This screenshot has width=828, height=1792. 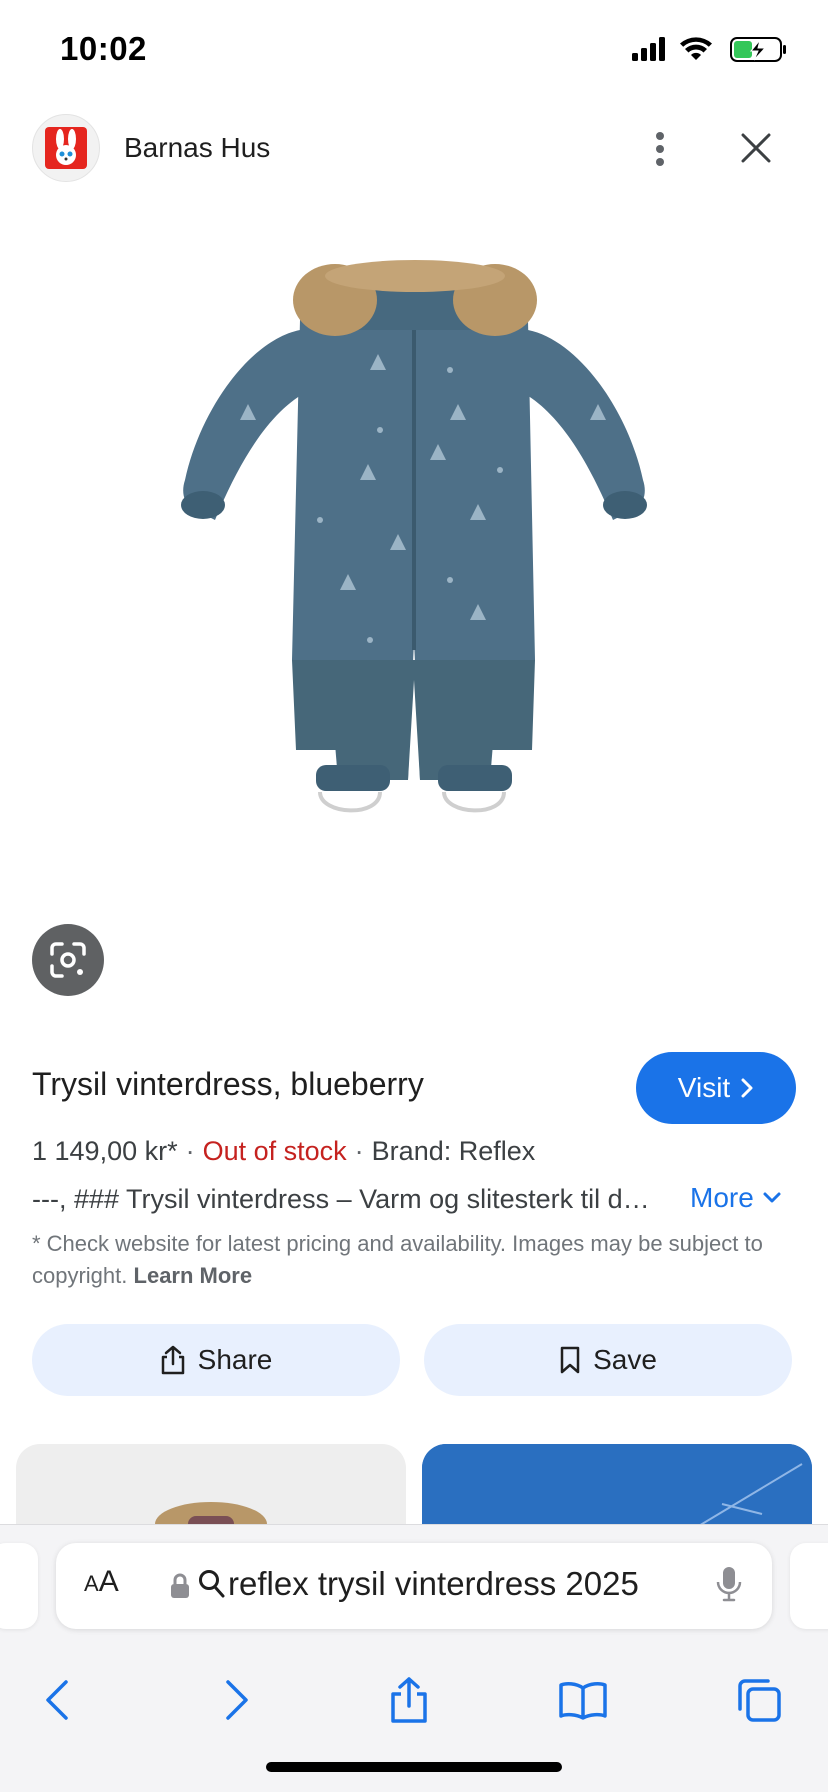 I want to click on back-icon, so click(x=57, y=1700).